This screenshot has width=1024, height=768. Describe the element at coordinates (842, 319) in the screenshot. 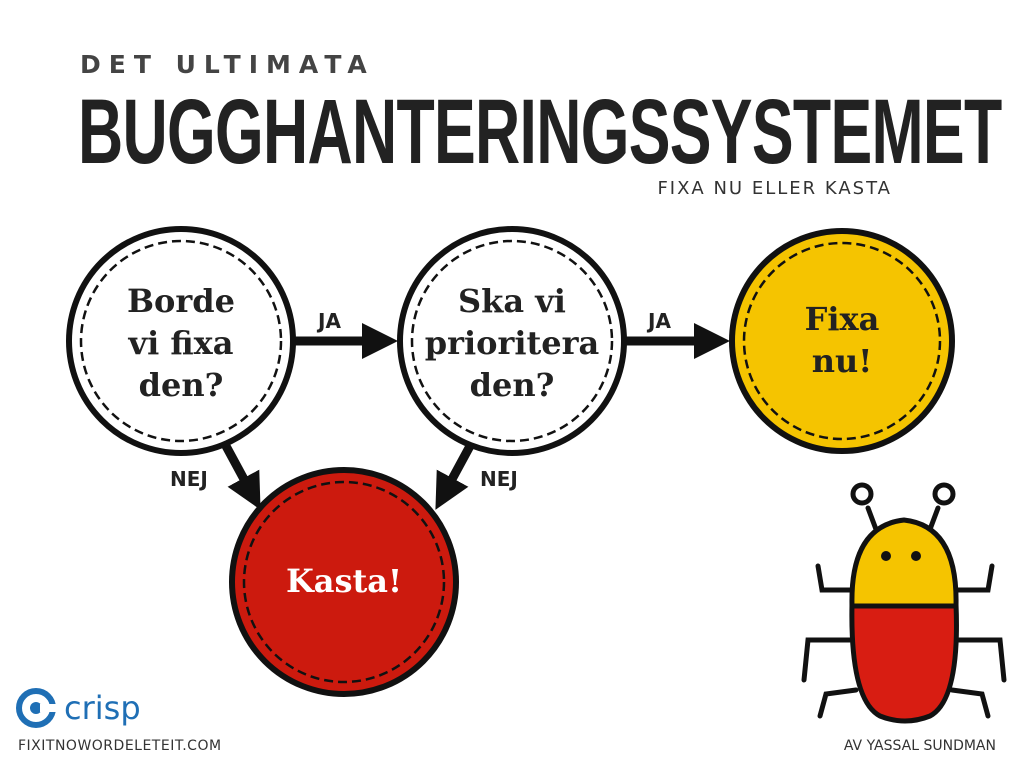

I see `node-fix-now-line-1: Fixa` at that location.